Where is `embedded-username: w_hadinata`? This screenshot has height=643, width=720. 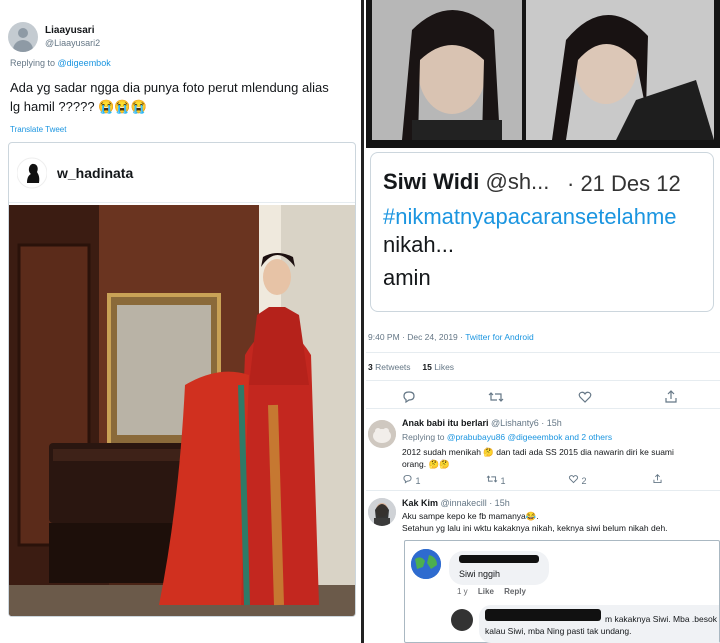
embedded-username: w_hadinata is located at coordinates (95, 173).